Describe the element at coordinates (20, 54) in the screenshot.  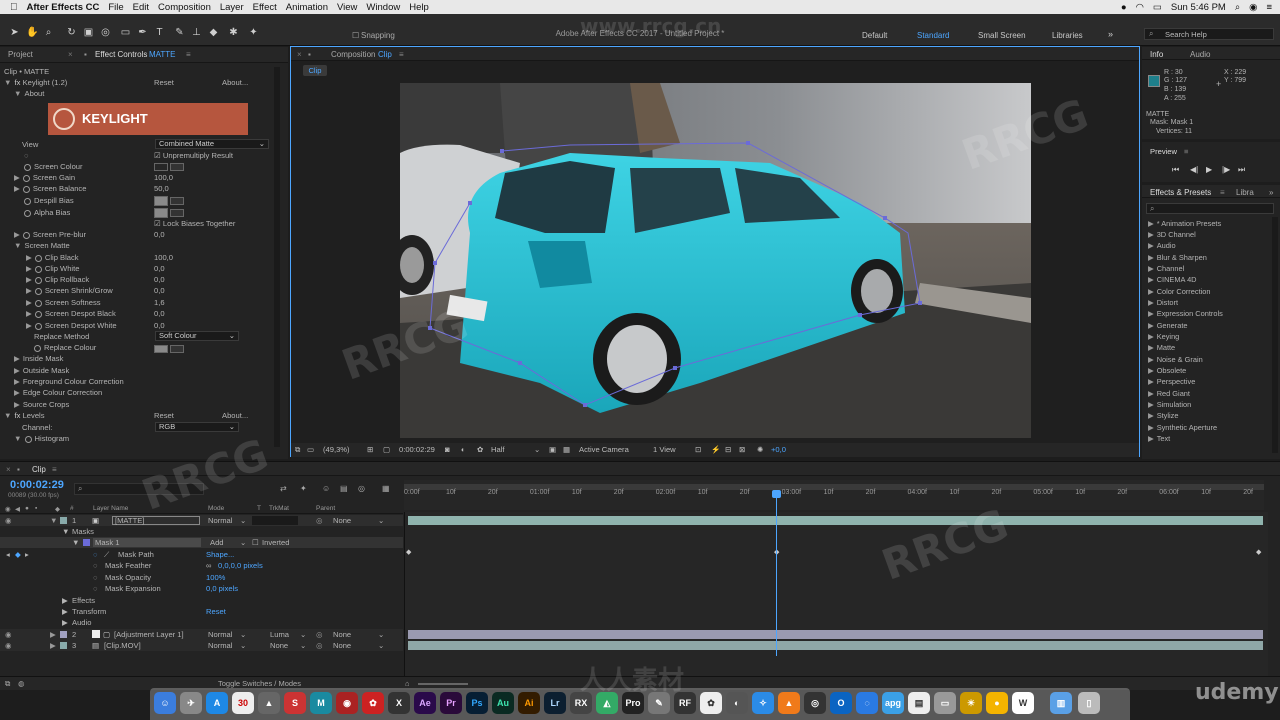
I see `tab-project: Project` at that location.